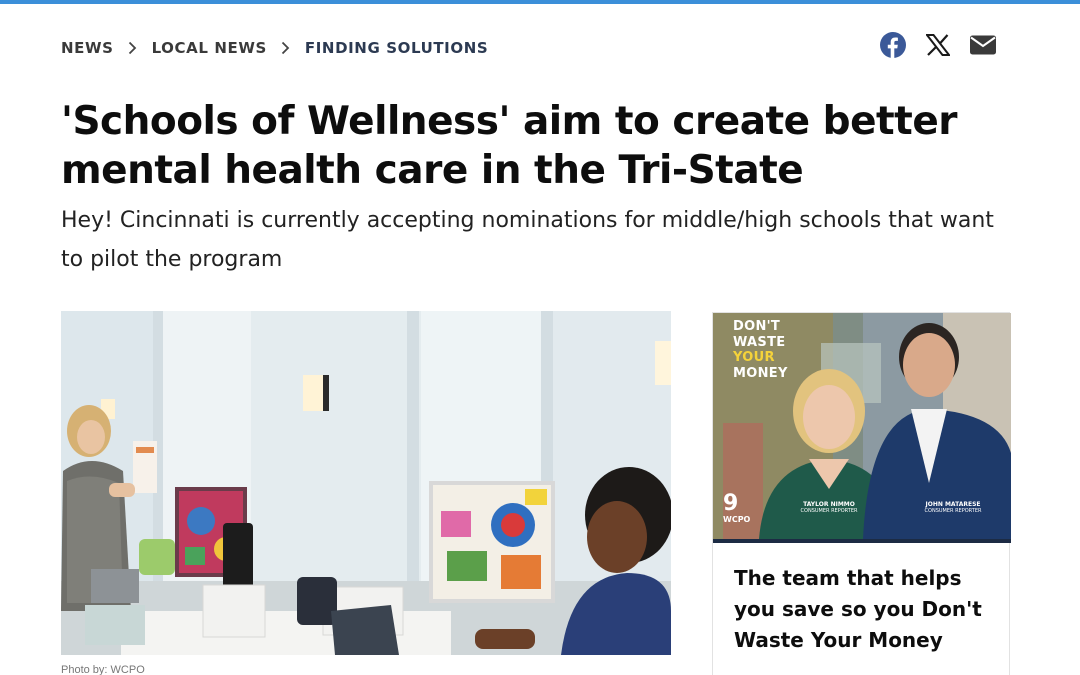 The image size is (1080, 675). I want to click on facebook-icon, so click(893, 45).